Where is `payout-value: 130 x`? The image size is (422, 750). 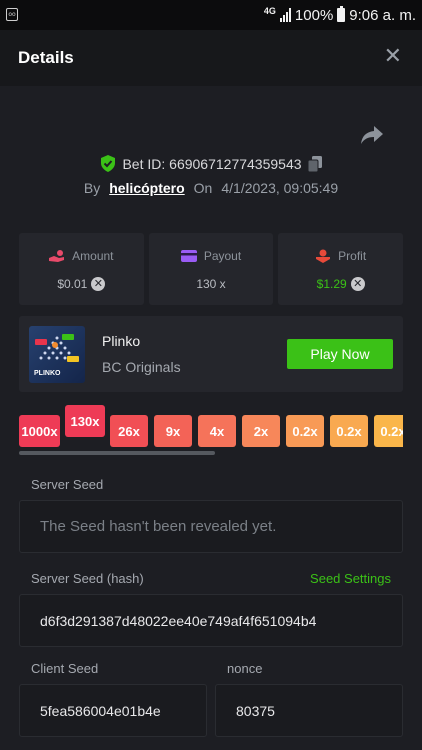 payout-value: 130 x is located at coordinates (211, 284).